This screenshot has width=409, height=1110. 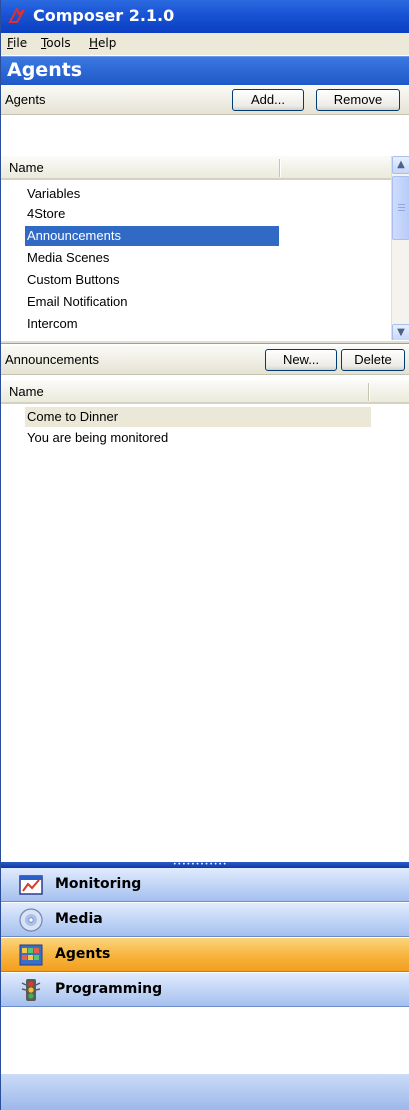 I want to click on menu-tools: Tools, so click(x=56, y=43).